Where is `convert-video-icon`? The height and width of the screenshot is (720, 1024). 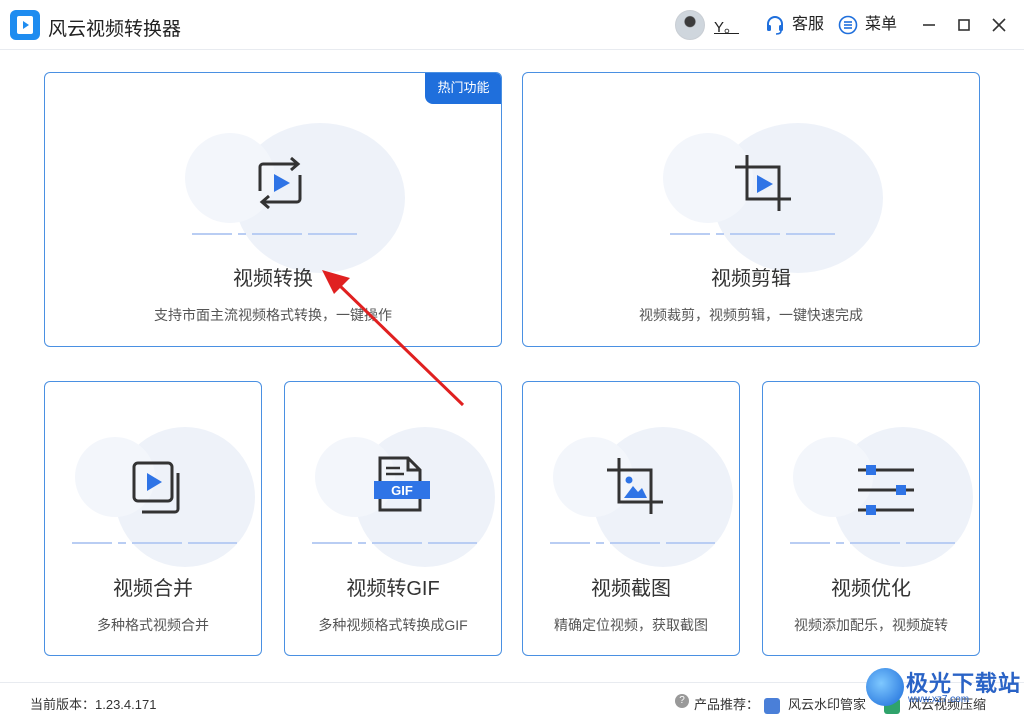 convert-video-icon is located at coordinates (280, 183).